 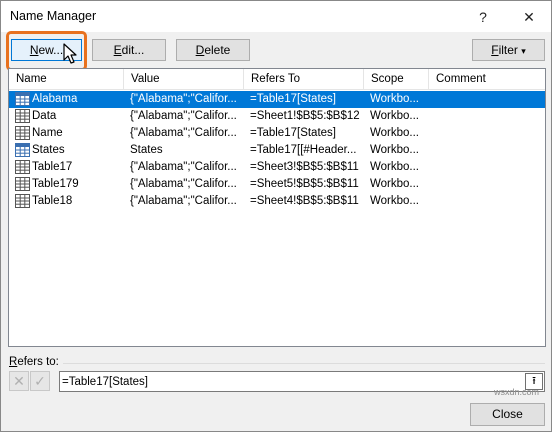 I want to click on column-header-name: Name, so click(x=66, y=79).